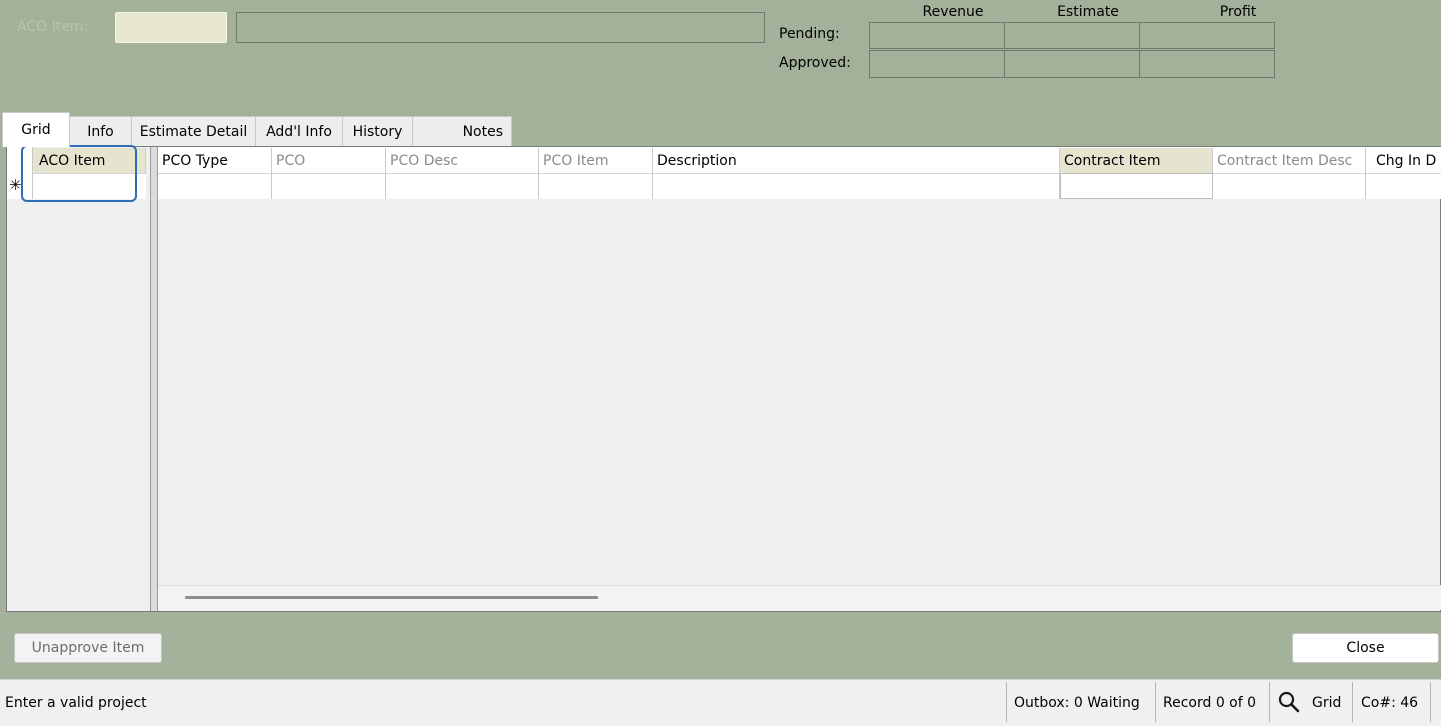 The height and width of the screenshot is (726, 1441). I want to click on pending-estimate-field, so click(1072, 35).